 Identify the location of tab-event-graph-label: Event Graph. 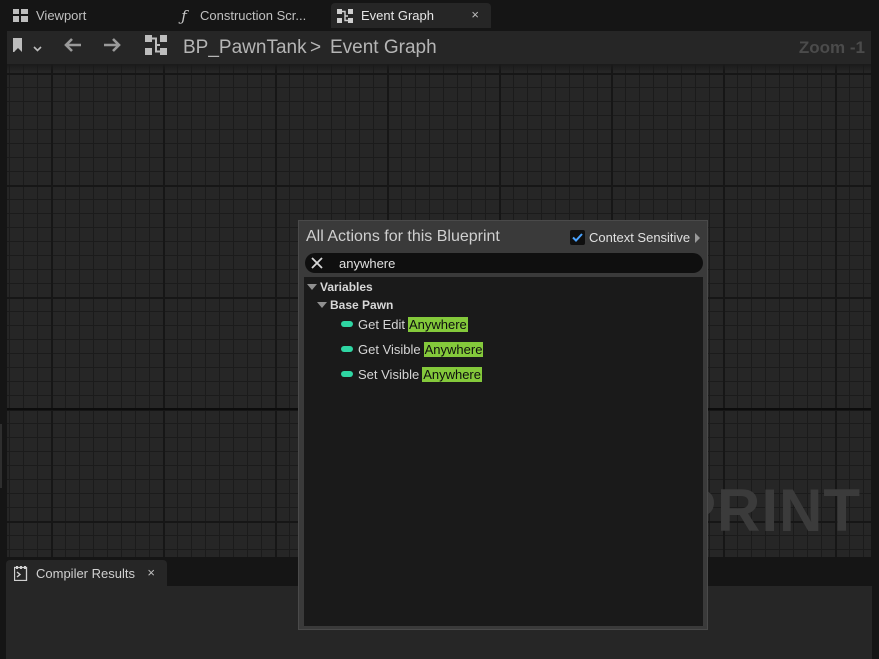
(397, 15).